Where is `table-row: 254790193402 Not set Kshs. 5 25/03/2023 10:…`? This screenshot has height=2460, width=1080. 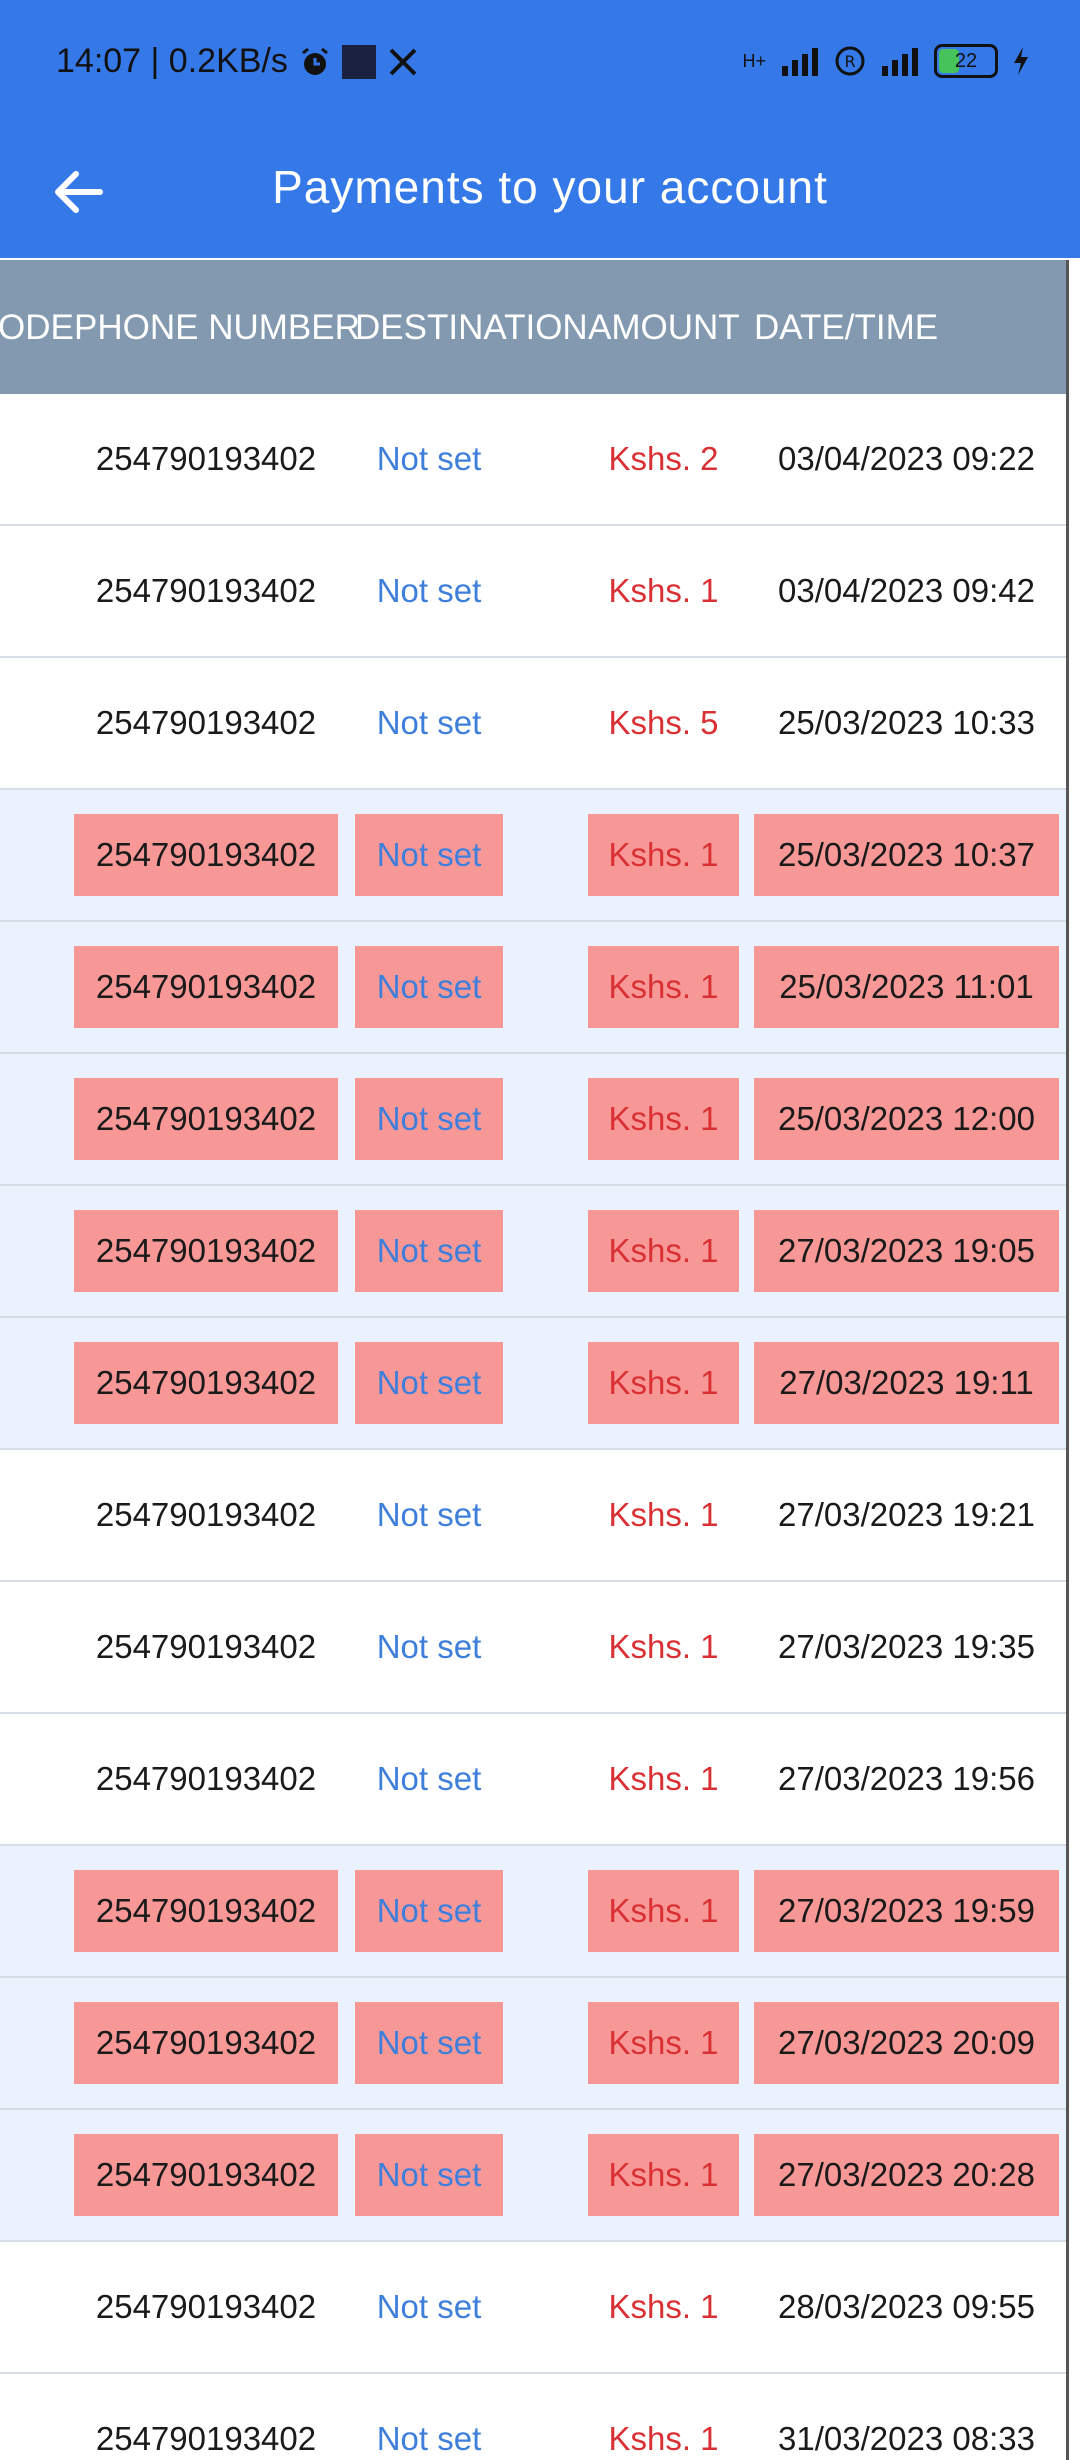 table-row: 254790193402 Not set Kshs. 5 25/03/2023 10:… is located at coordinates (533, 724).